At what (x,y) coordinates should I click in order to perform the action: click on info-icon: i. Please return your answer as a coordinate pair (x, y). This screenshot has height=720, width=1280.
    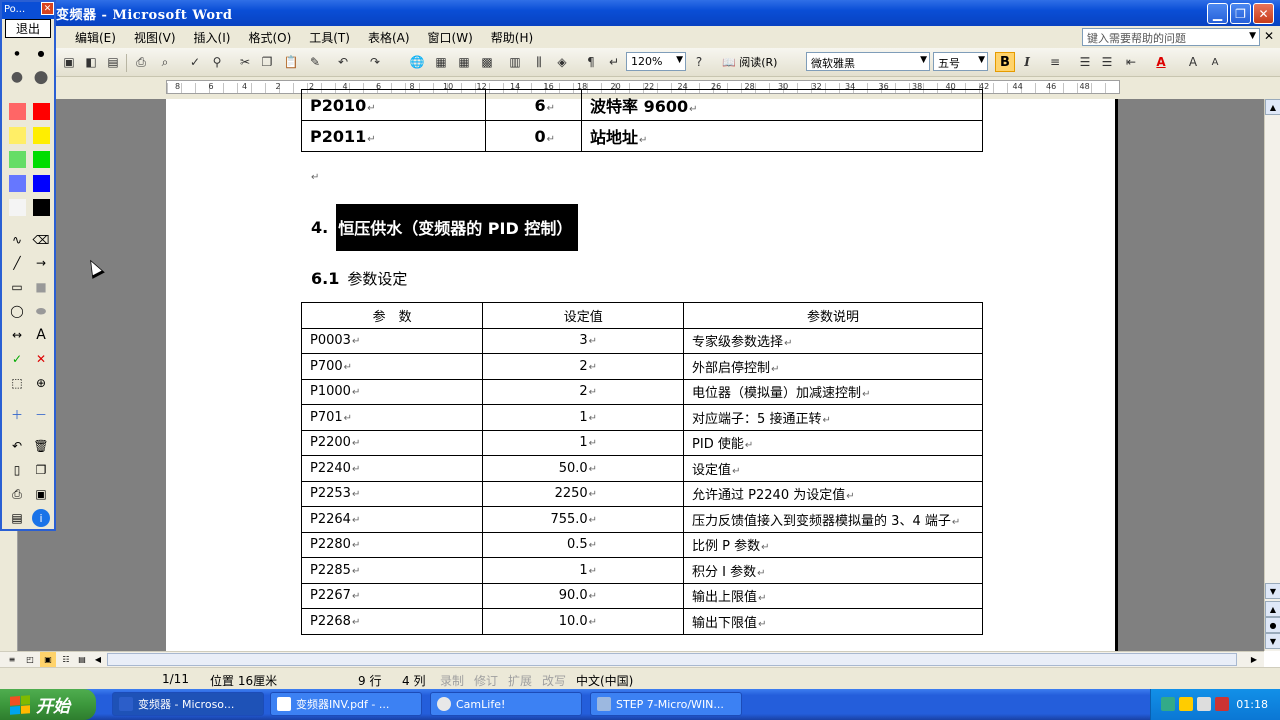
    Looking at the image, I should click on (41, 518).